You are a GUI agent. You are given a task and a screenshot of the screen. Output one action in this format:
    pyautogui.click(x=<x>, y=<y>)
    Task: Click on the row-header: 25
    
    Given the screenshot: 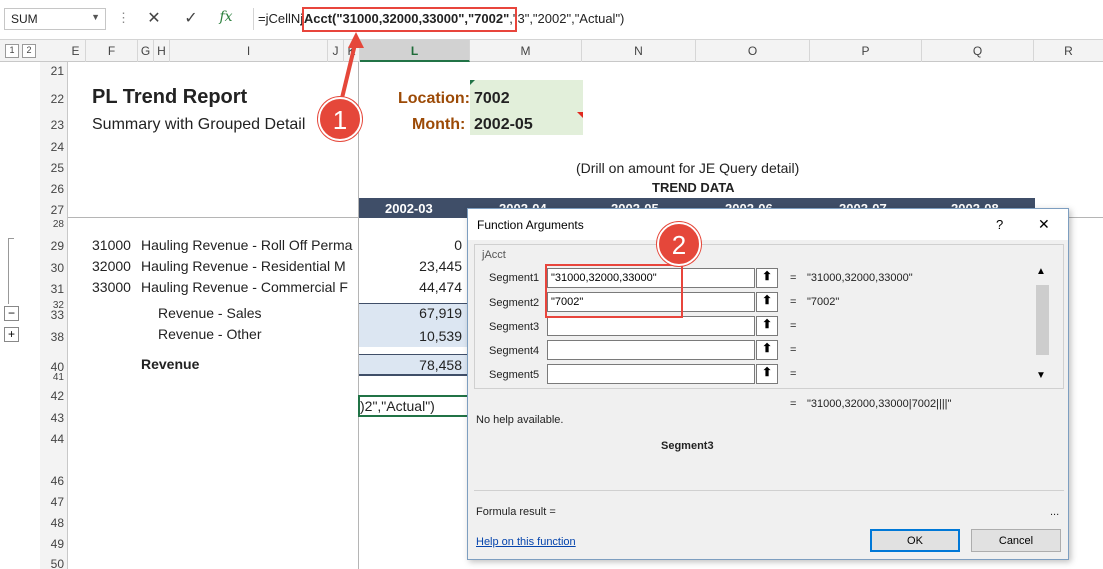 What is the action you would take?
    pyautogui.click(x=54, y=168)
    